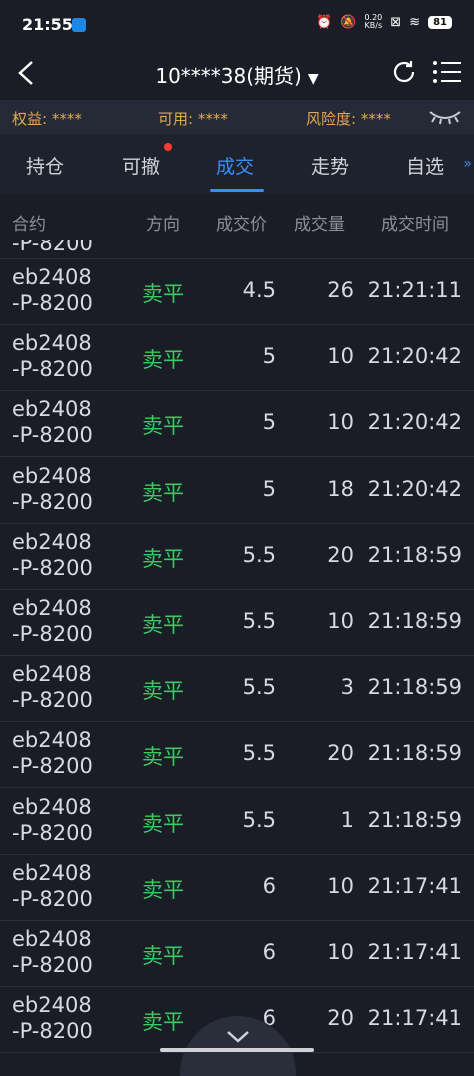  I want to click on column-time: 成交时间, so click(415, 225).